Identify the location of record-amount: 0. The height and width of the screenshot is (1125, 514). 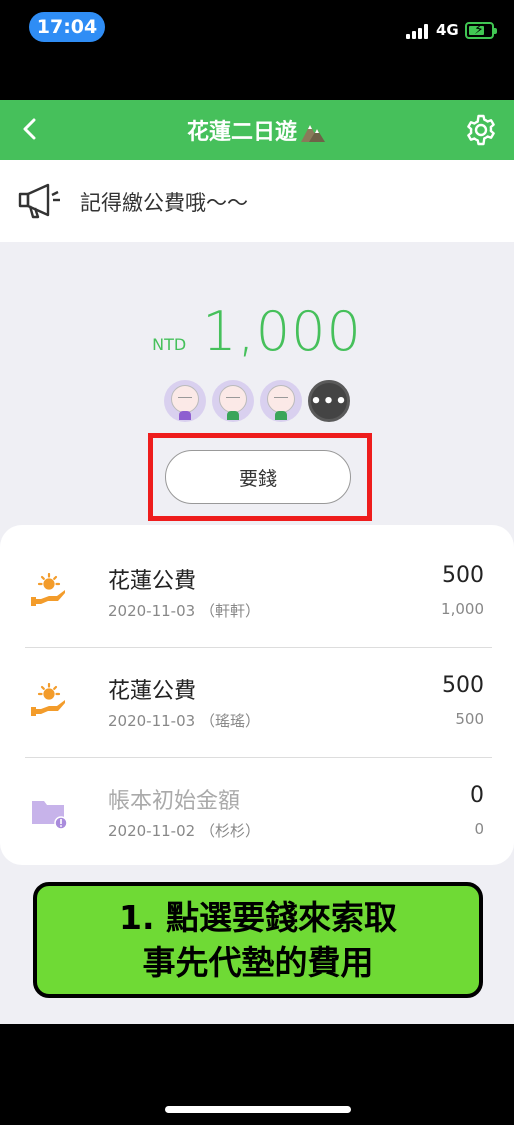
(477, 795).